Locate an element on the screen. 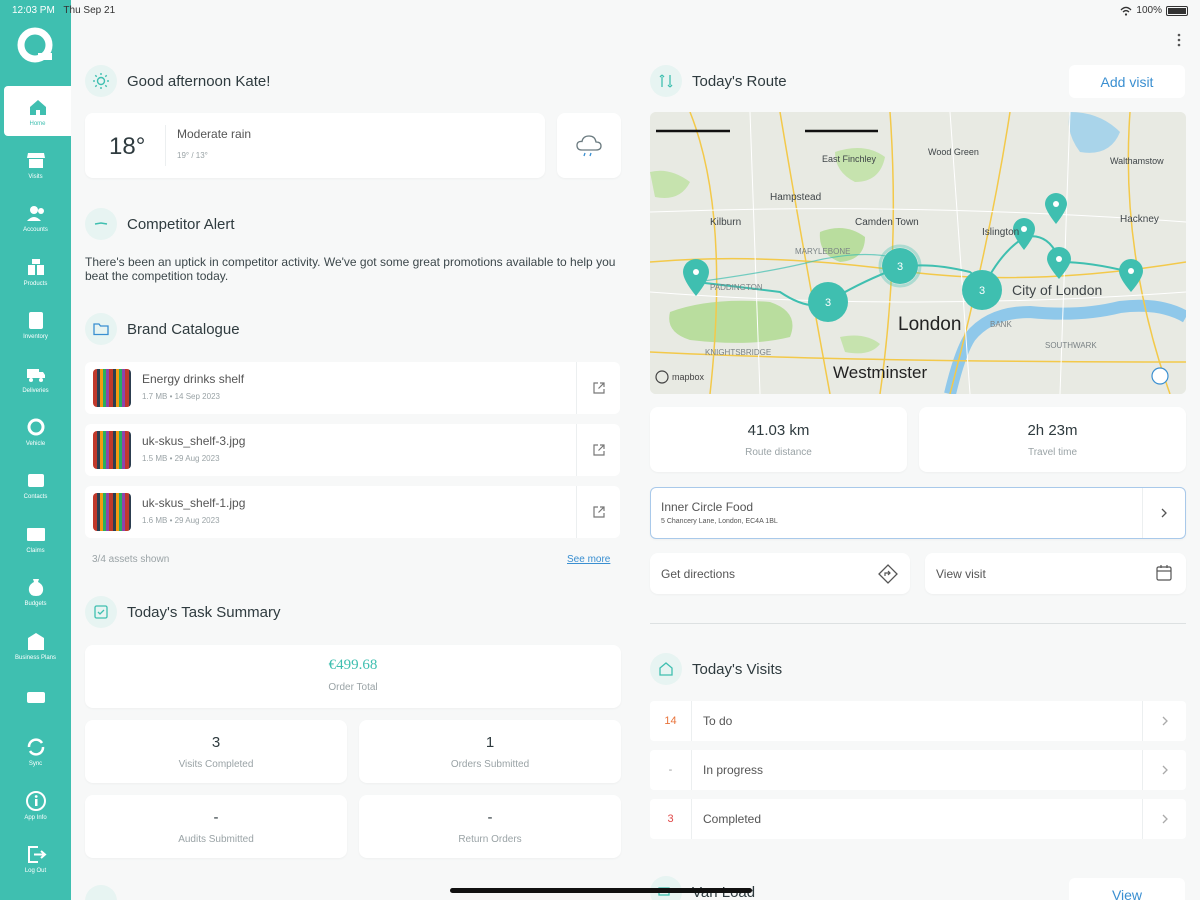 This screenshot has width=1200, height=900. map-label: Wood Green is located at coordinates (953, 152).